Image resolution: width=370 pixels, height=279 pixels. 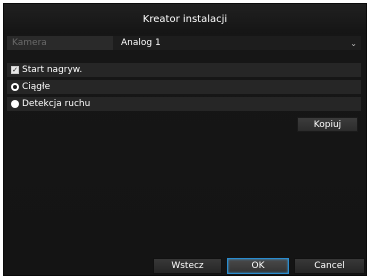 What do you see at coordinates (52, 70) in the screenshot?
I see `start-recording-label: Start nagryw.` at bounding box center [52, 70].